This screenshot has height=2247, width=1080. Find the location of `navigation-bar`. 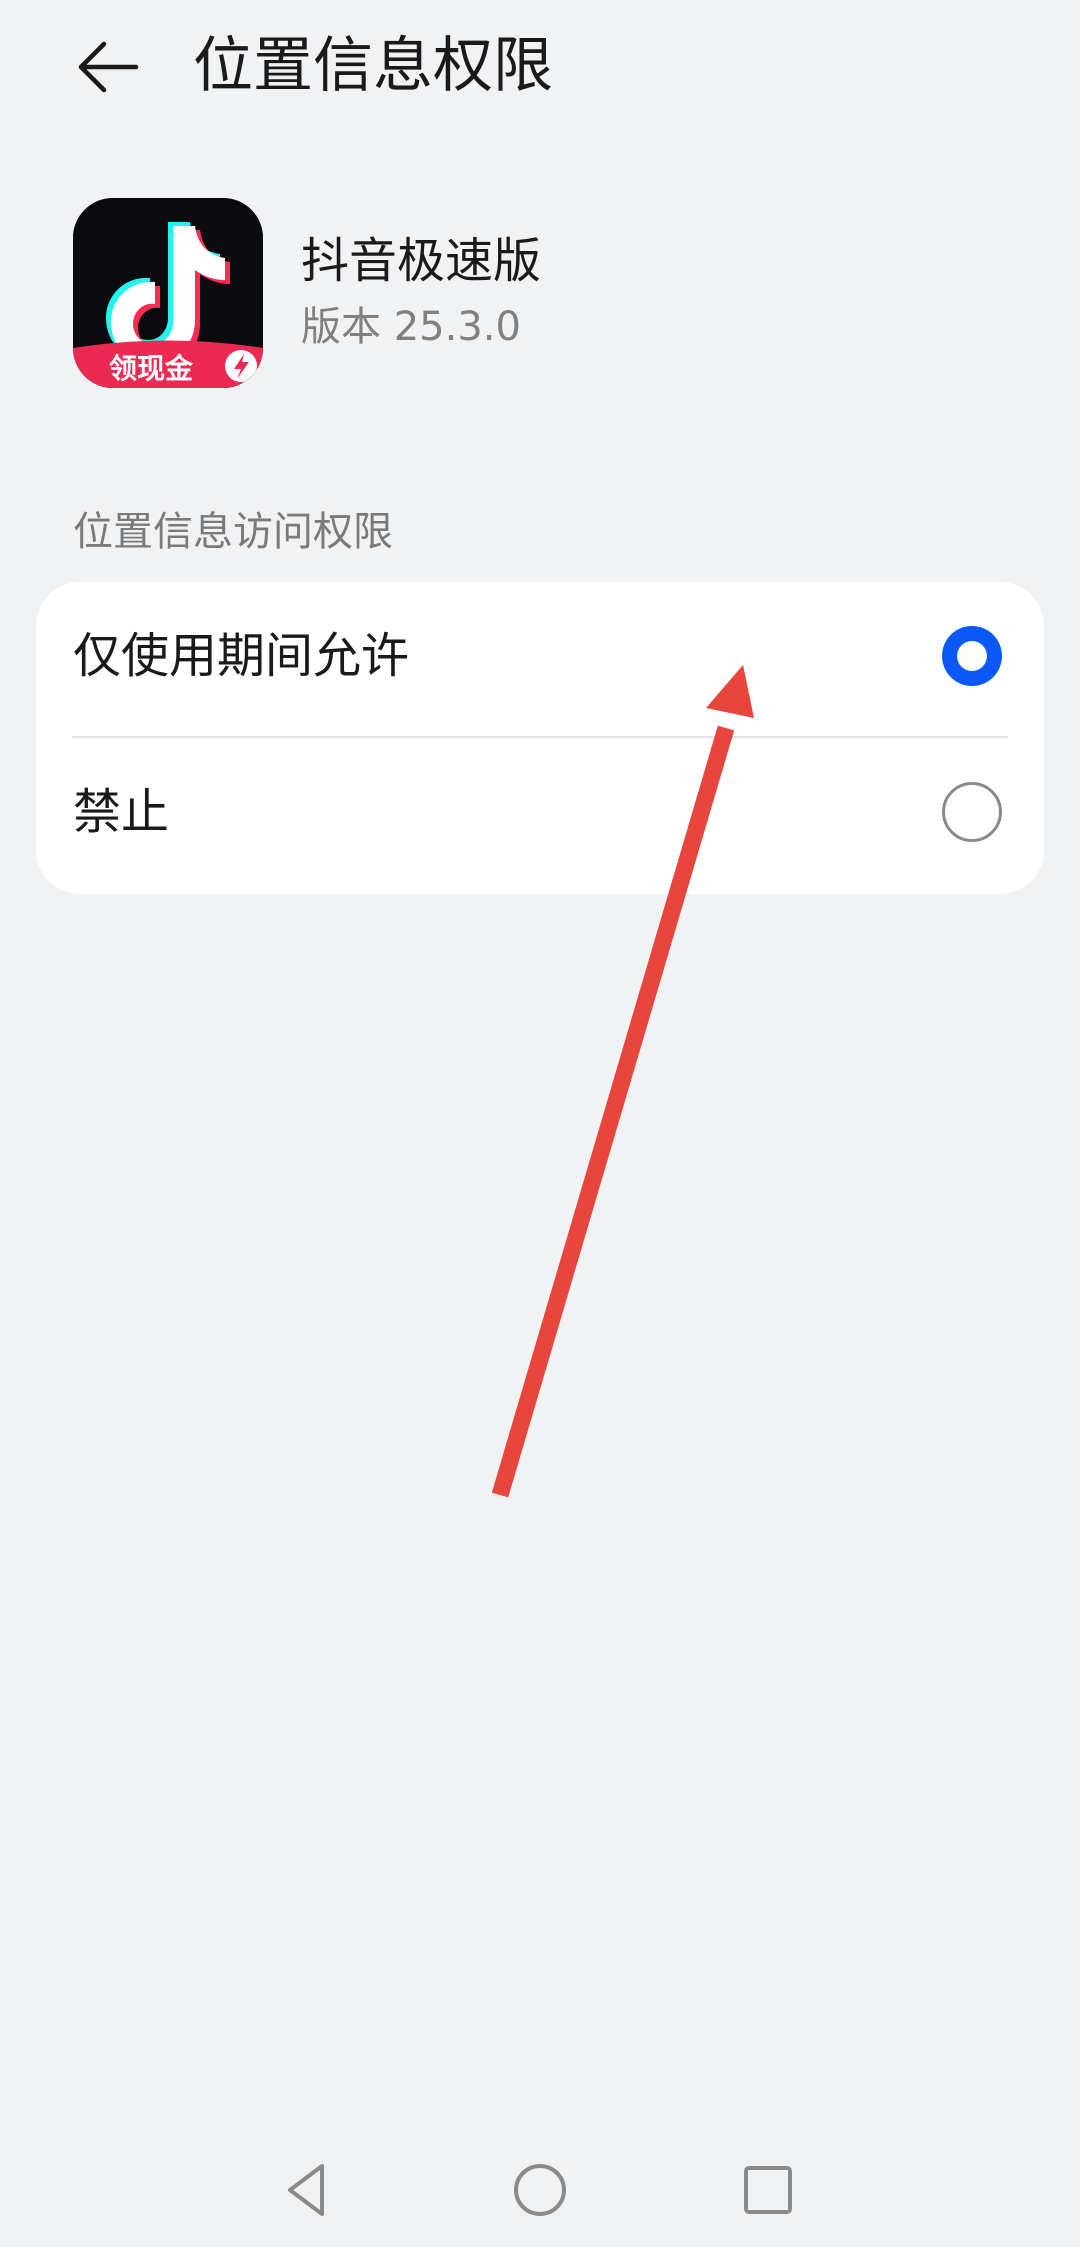

navigation-bar is located at coordinates (540, 2185).